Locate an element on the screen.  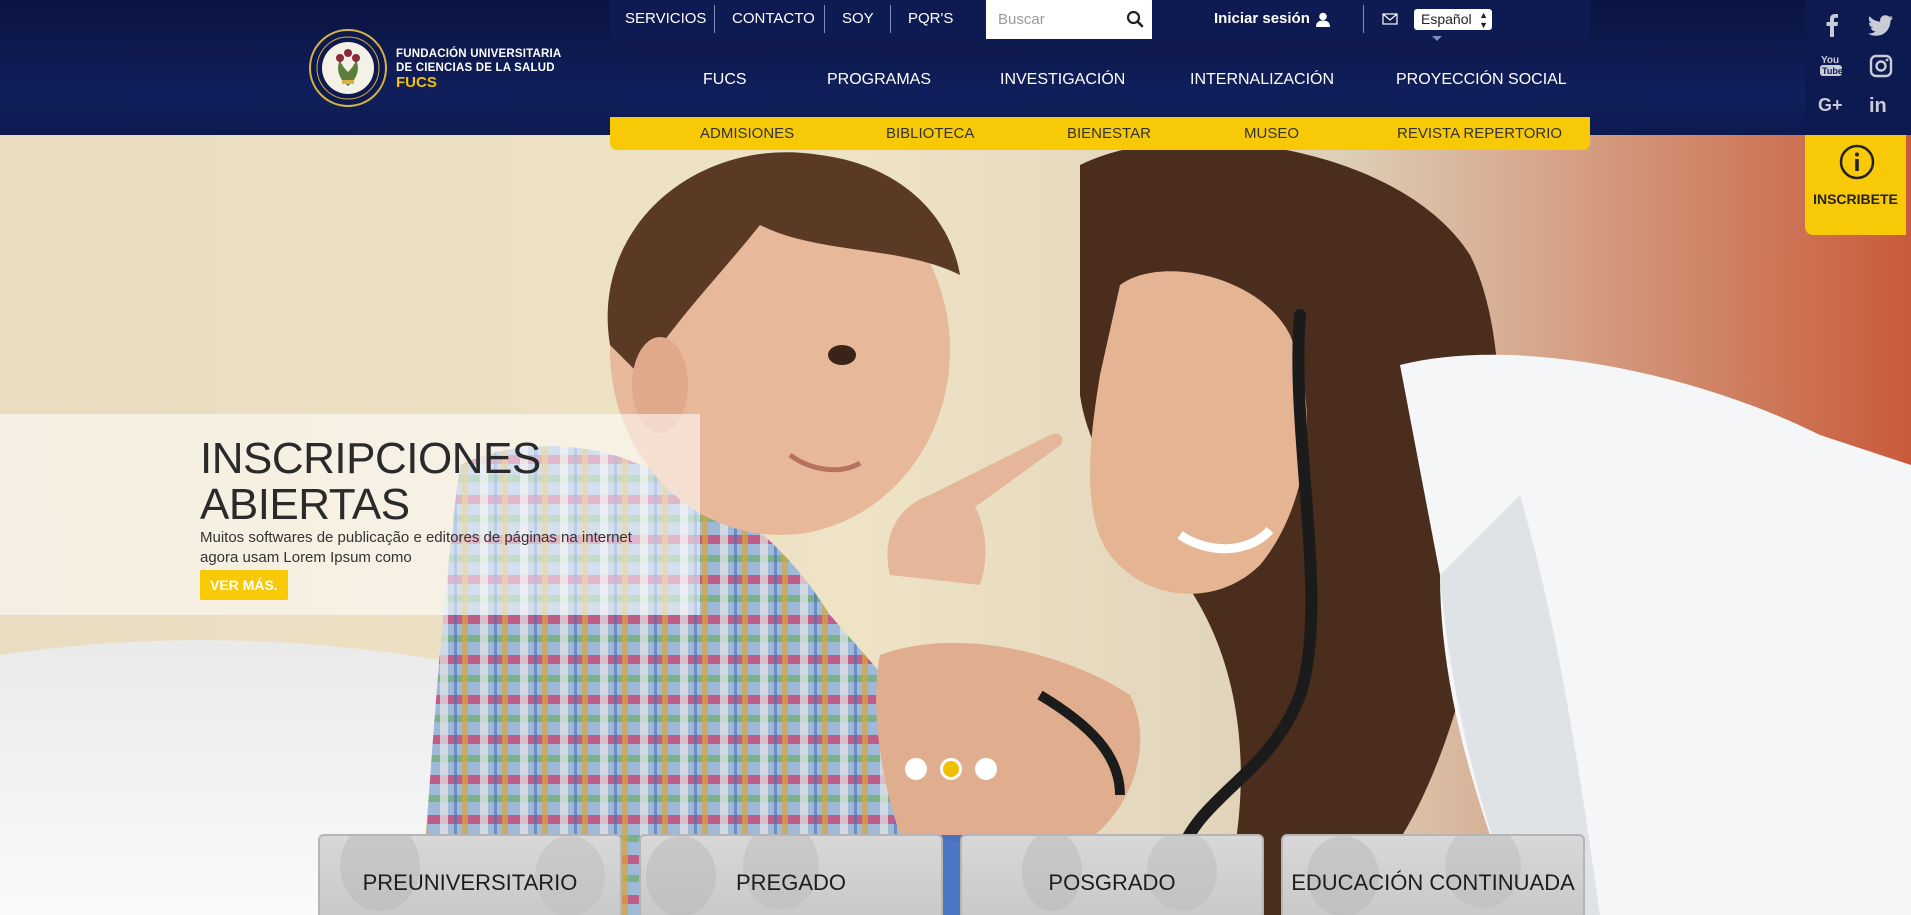
facebook-icon is located at coordinates (1832, 25).